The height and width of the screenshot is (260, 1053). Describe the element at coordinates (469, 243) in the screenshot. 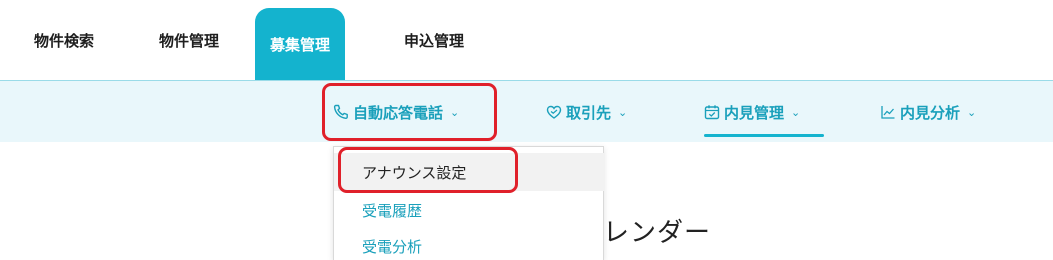

I see `menu-item-call-analysis: 受電分析` at that location.